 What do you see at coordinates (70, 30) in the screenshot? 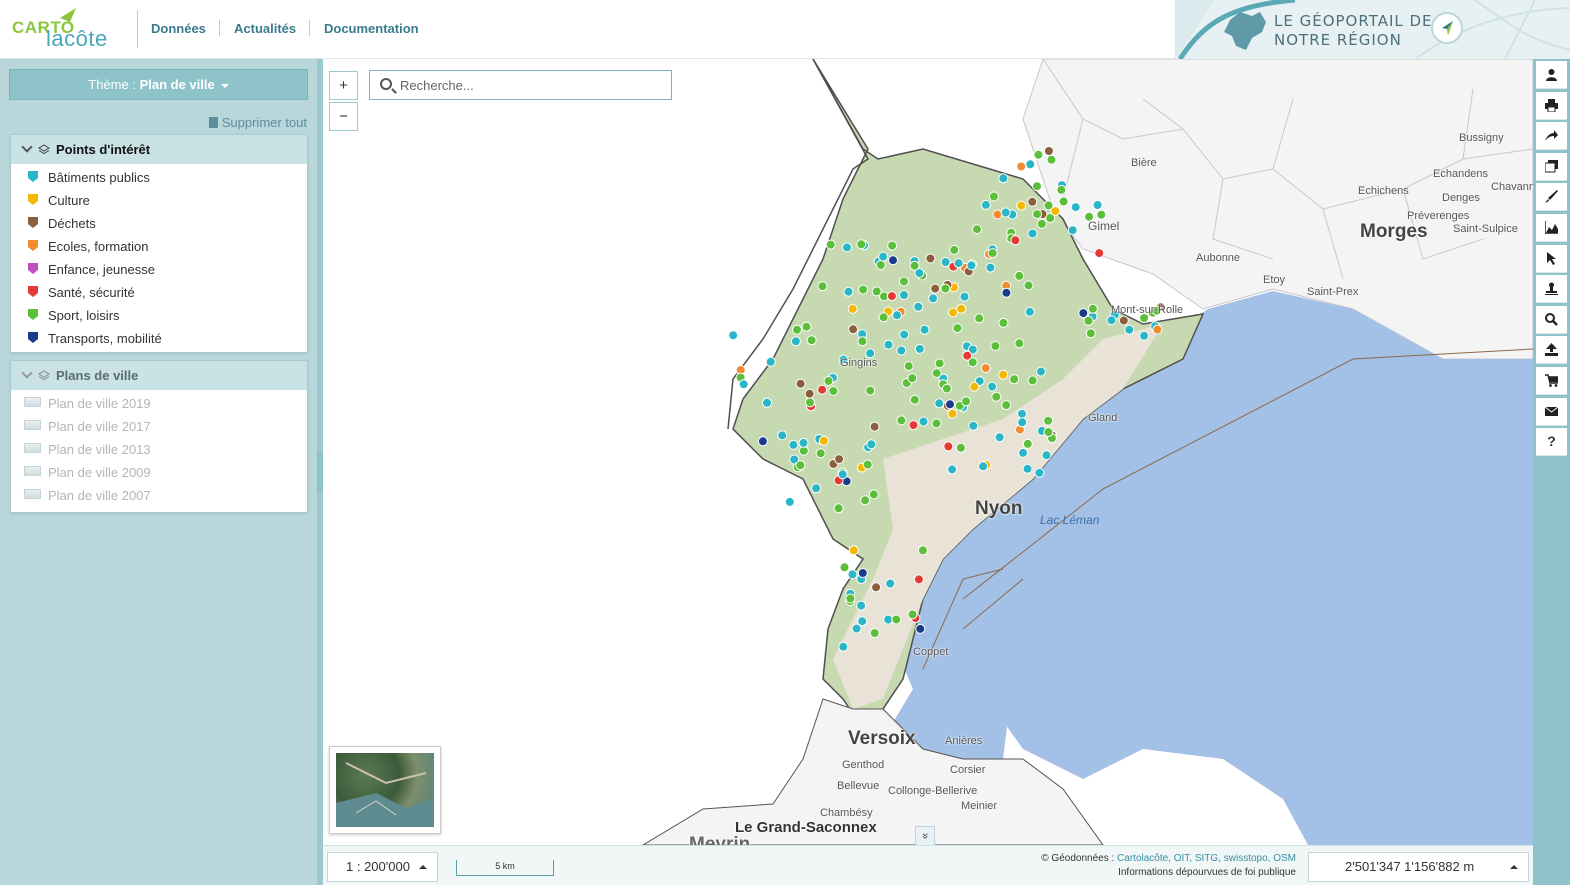
I see `cartolacote-logo: CARTO lacôte` at bounding box center [70, 30].